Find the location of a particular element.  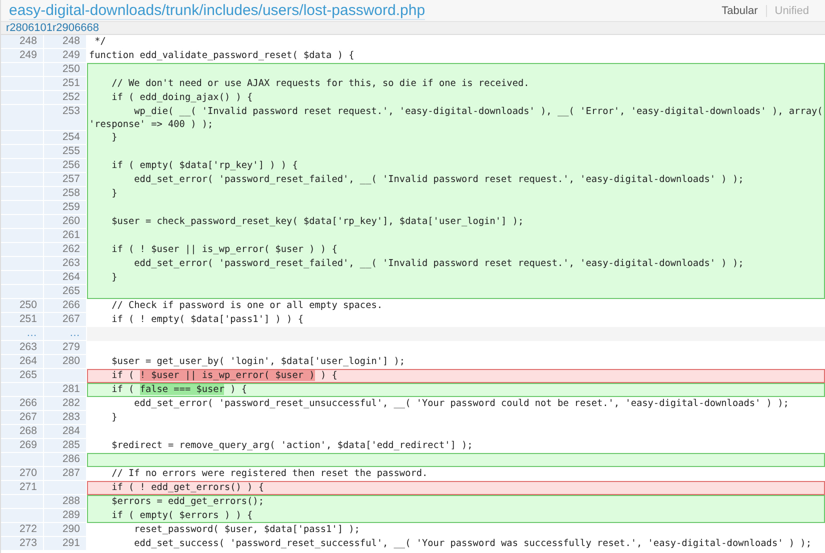

line-number: 284 is located at coordinates (65, 432).